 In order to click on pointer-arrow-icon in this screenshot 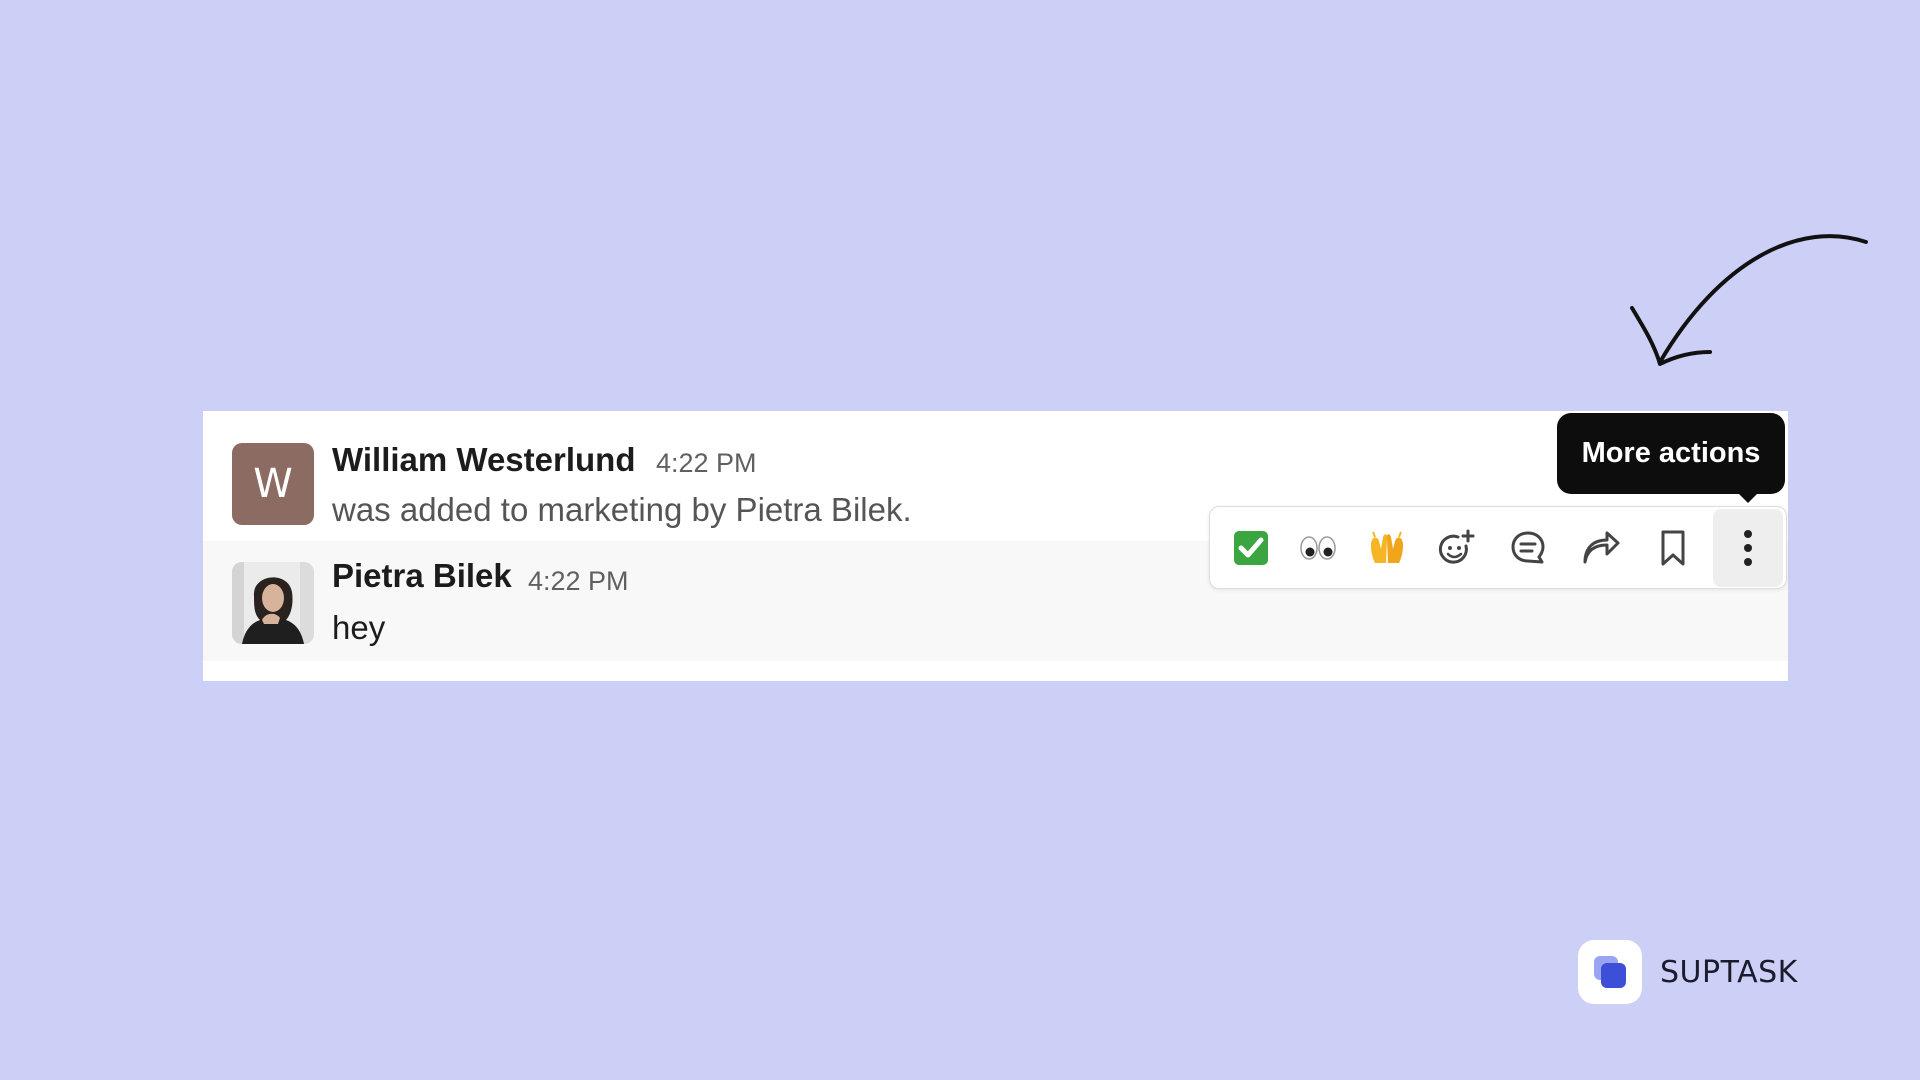, I will do `click(1749, 300)`.